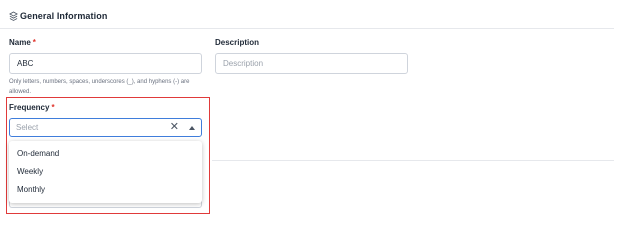 The width and height of the screenshot is (624, 240). What do you see at coordinates (31, 189) in the screenshot?
I see `option-monthly: Monthly` at bounding box center [31, 189].